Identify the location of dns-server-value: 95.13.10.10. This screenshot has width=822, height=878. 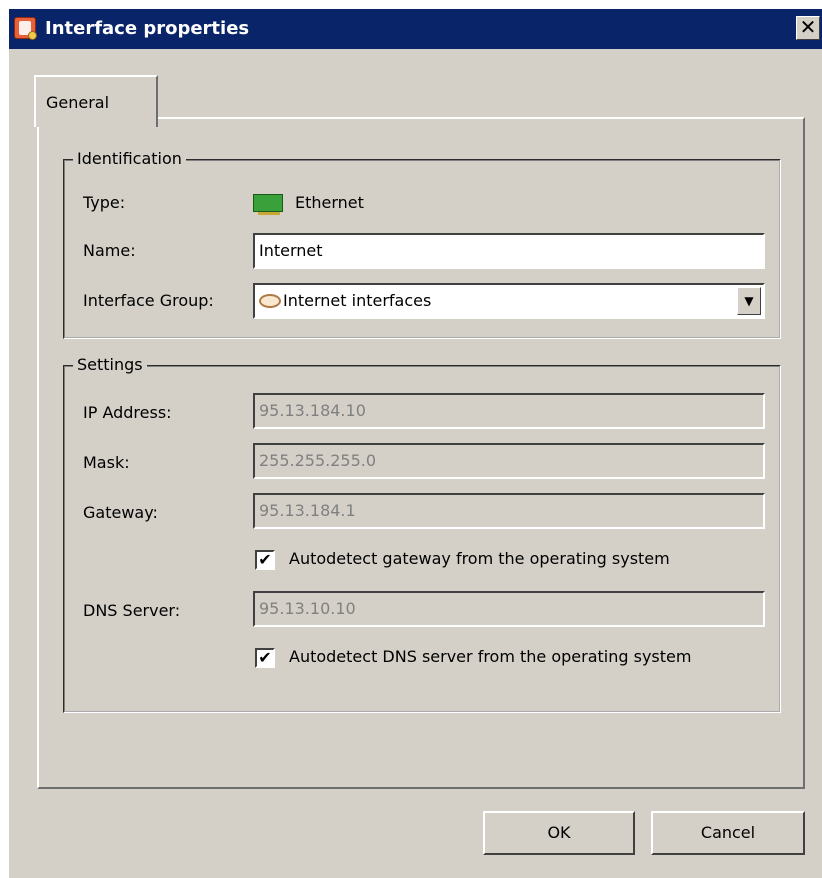
(307, 608).